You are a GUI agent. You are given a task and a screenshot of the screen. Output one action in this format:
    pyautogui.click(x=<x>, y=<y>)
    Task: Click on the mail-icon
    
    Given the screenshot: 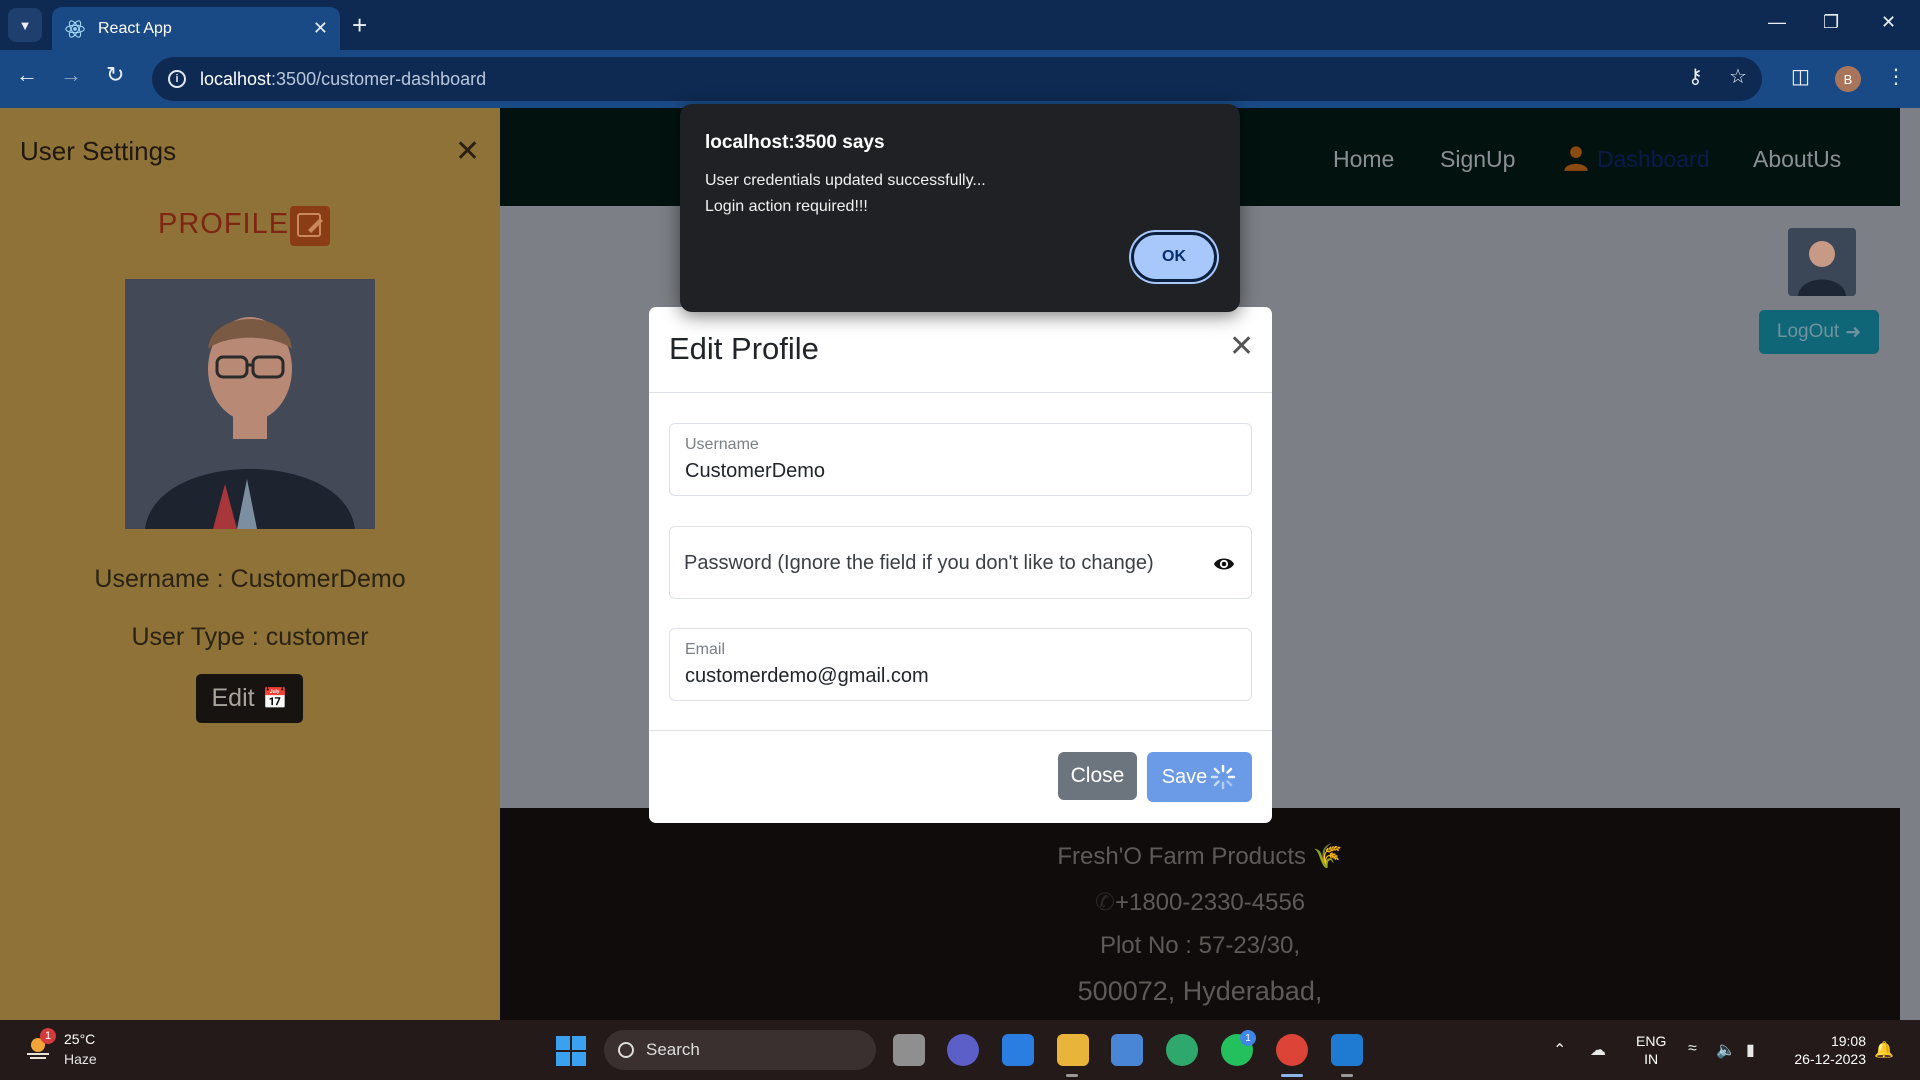 What is the action you would take?
    pyautogui.click(x=1018, y=1050)
    